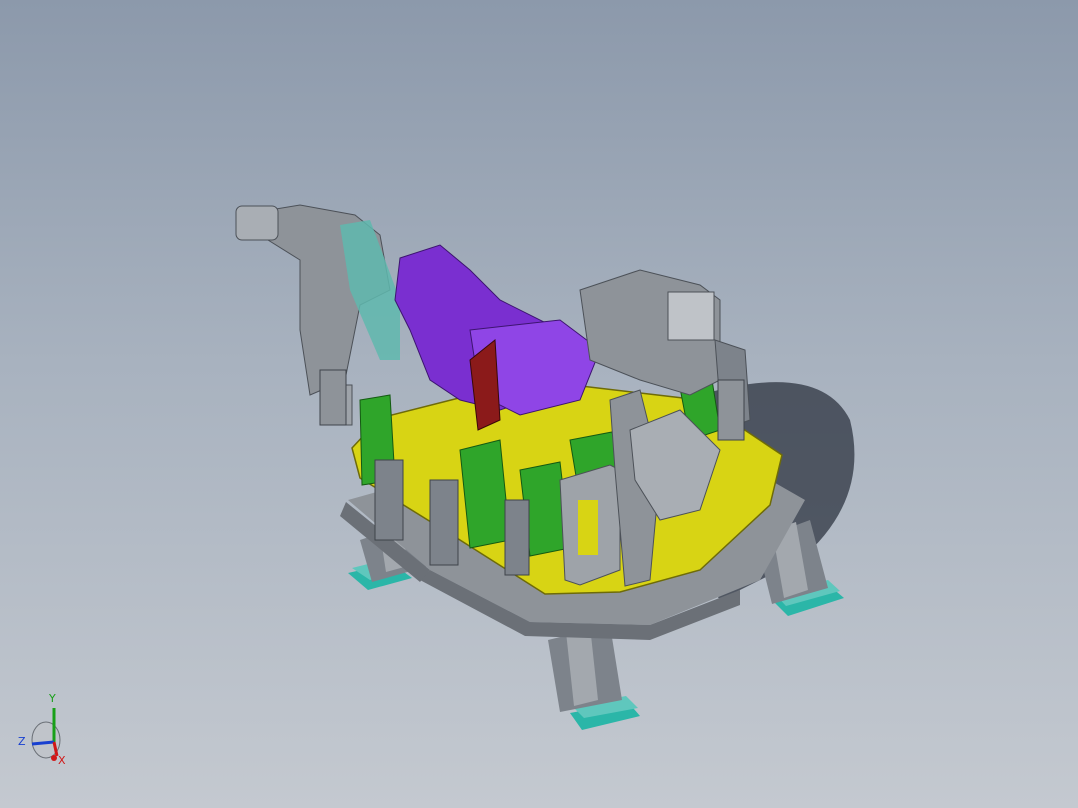 This screenshot has height=808, width=1078. Describe the element at coordinates (62, 760) in the screenshot. I see `x-axis-label: X` at that location.